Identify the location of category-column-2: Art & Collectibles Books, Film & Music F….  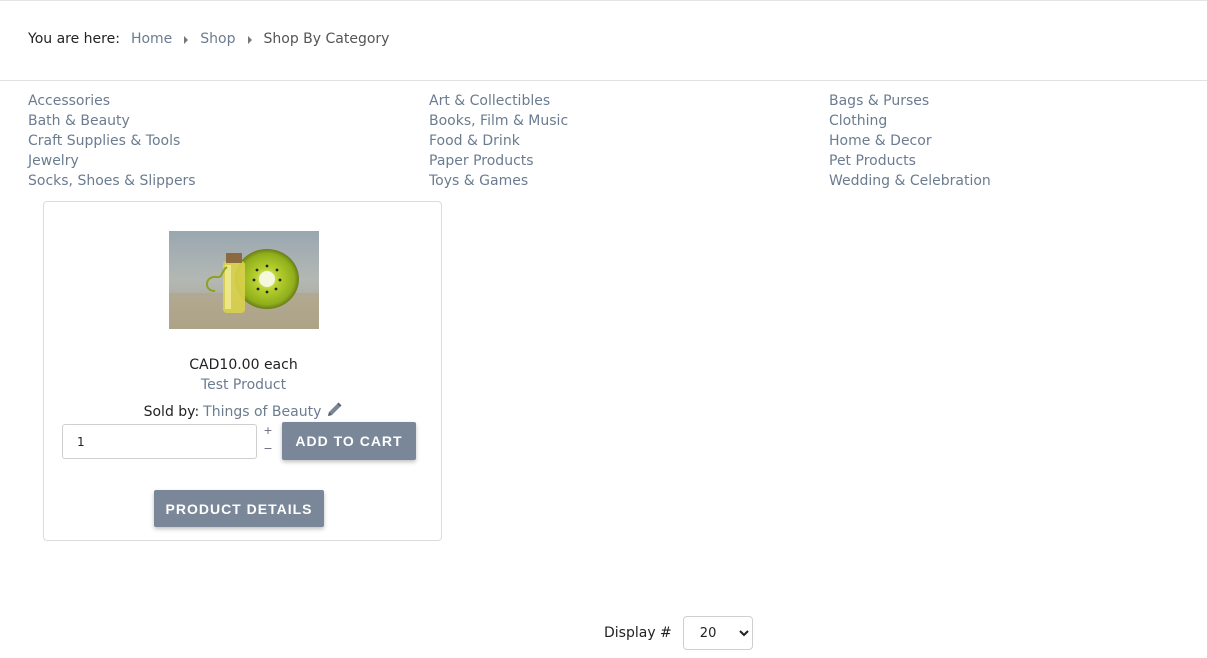
(498, 141).